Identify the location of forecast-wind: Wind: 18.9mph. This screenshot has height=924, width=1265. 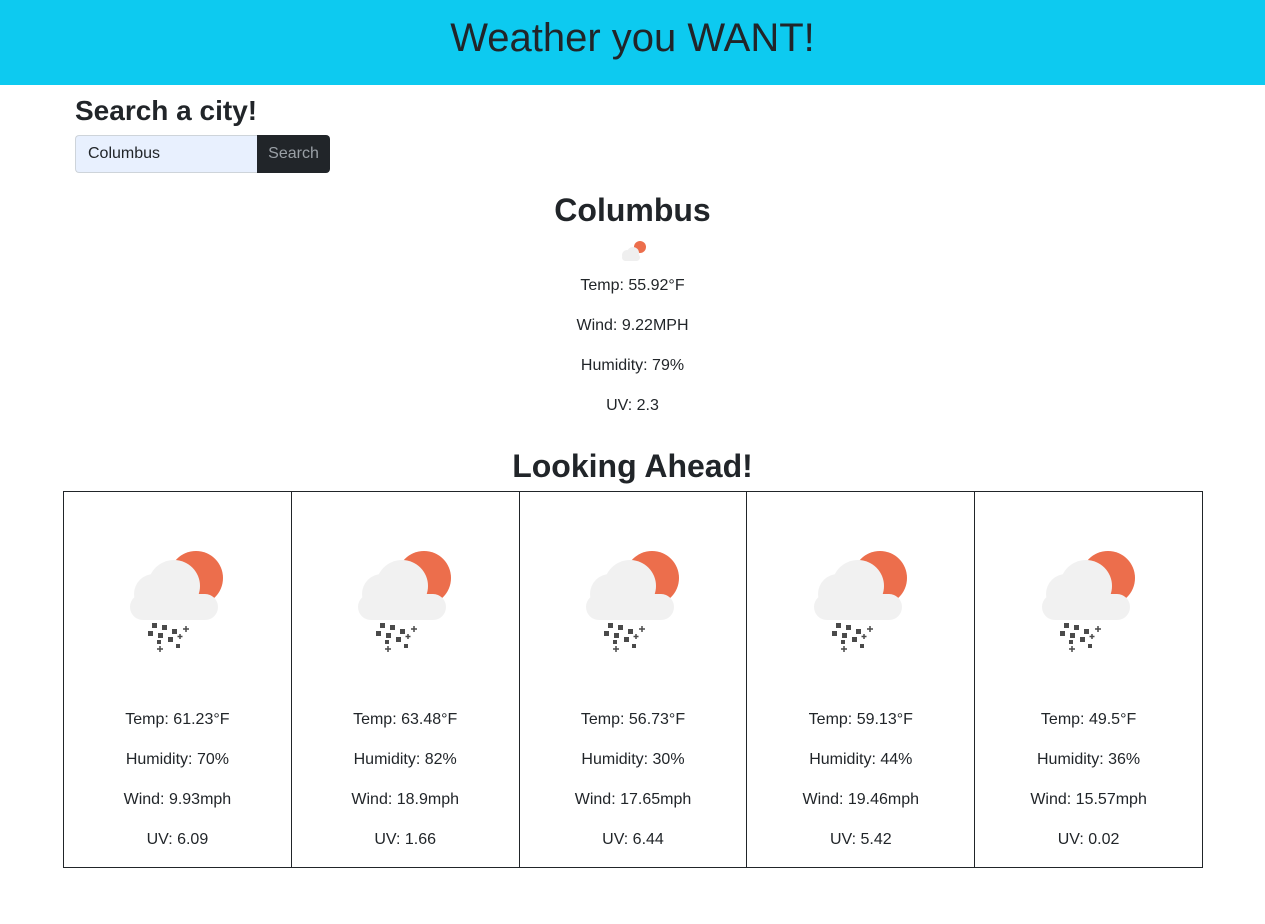
(405, 799).